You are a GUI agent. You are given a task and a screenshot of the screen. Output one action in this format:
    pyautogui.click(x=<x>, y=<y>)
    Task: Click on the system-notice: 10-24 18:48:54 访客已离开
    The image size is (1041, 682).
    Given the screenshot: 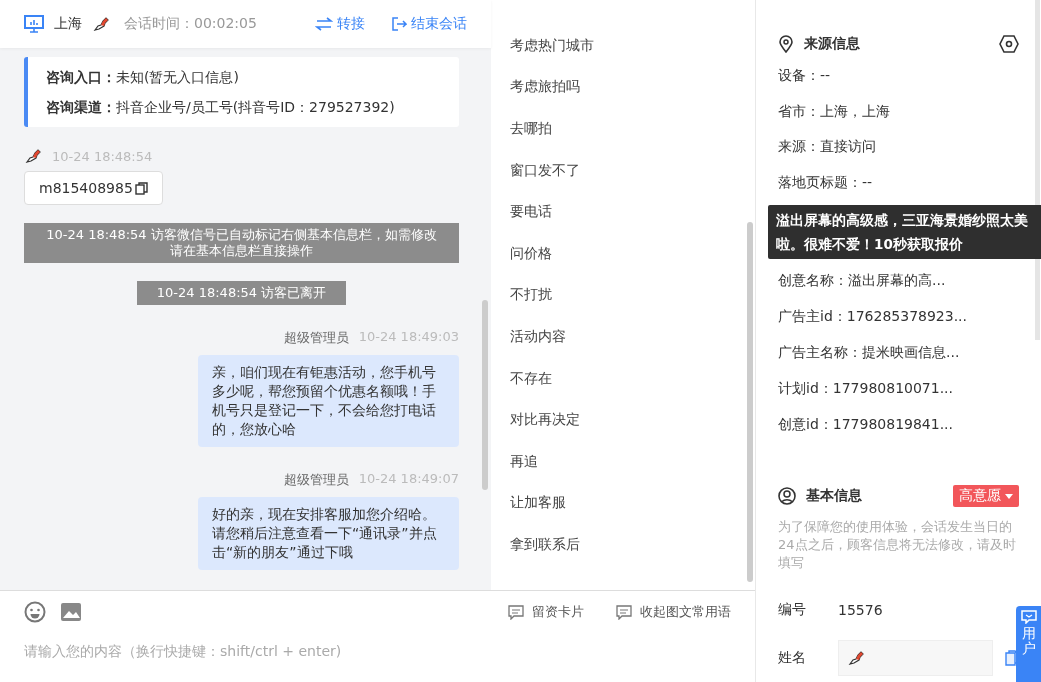 What is the action you would take?
    pyautogui.click(x=241, y=293)
    